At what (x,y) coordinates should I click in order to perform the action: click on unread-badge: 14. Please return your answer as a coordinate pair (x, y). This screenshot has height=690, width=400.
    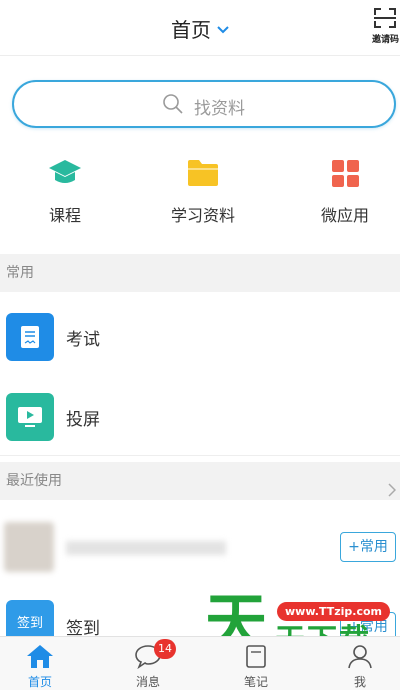
    Looking at the image, I should click on (165, 649).